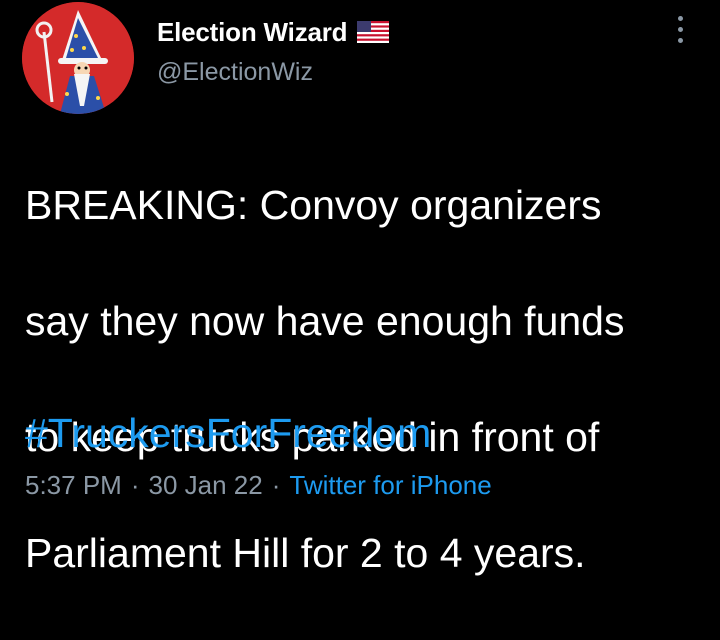 The height and width of the screenshot is (640, 720). I want to click on wizard-avatar-icon, so click(78, 58).